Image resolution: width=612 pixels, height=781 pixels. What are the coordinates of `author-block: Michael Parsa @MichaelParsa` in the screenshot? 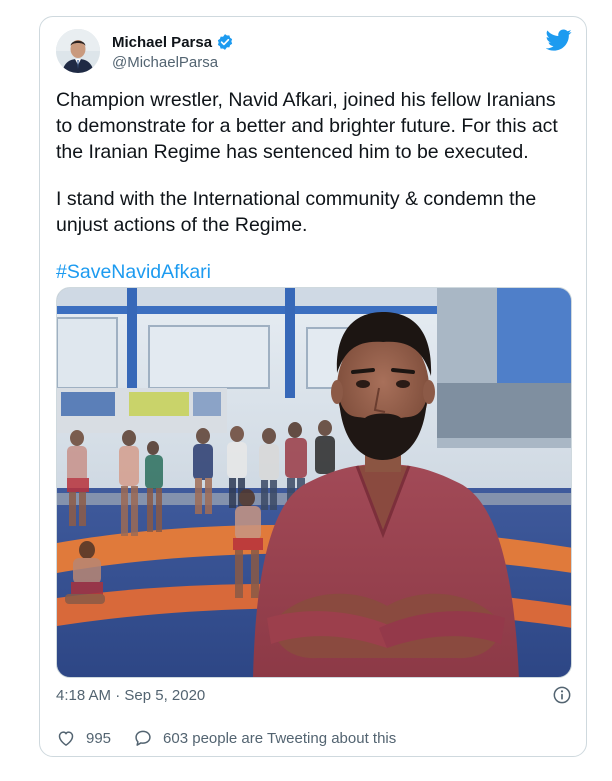 It's located at (173, 51).